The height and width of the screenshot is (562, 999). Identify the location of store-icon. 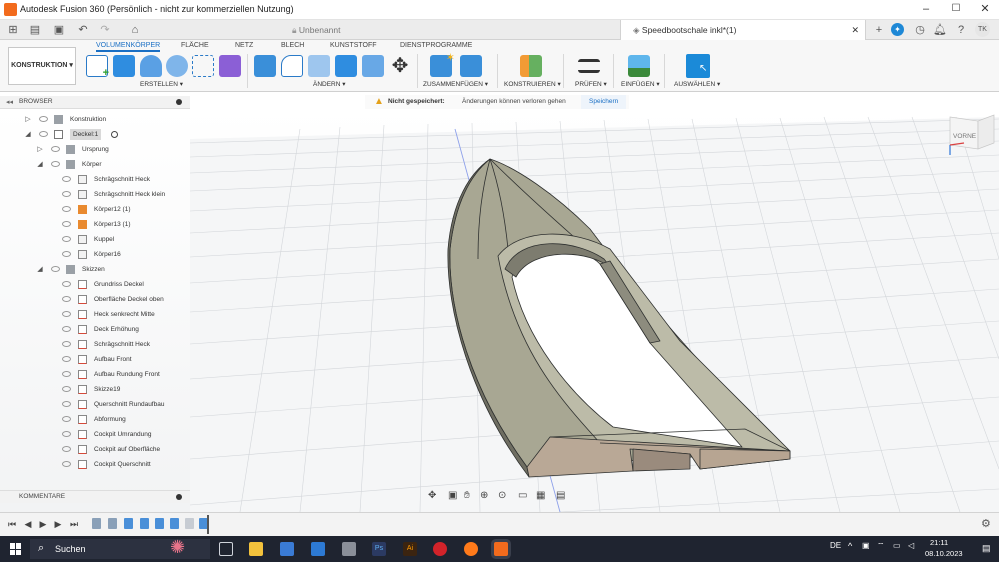
(287, 549).